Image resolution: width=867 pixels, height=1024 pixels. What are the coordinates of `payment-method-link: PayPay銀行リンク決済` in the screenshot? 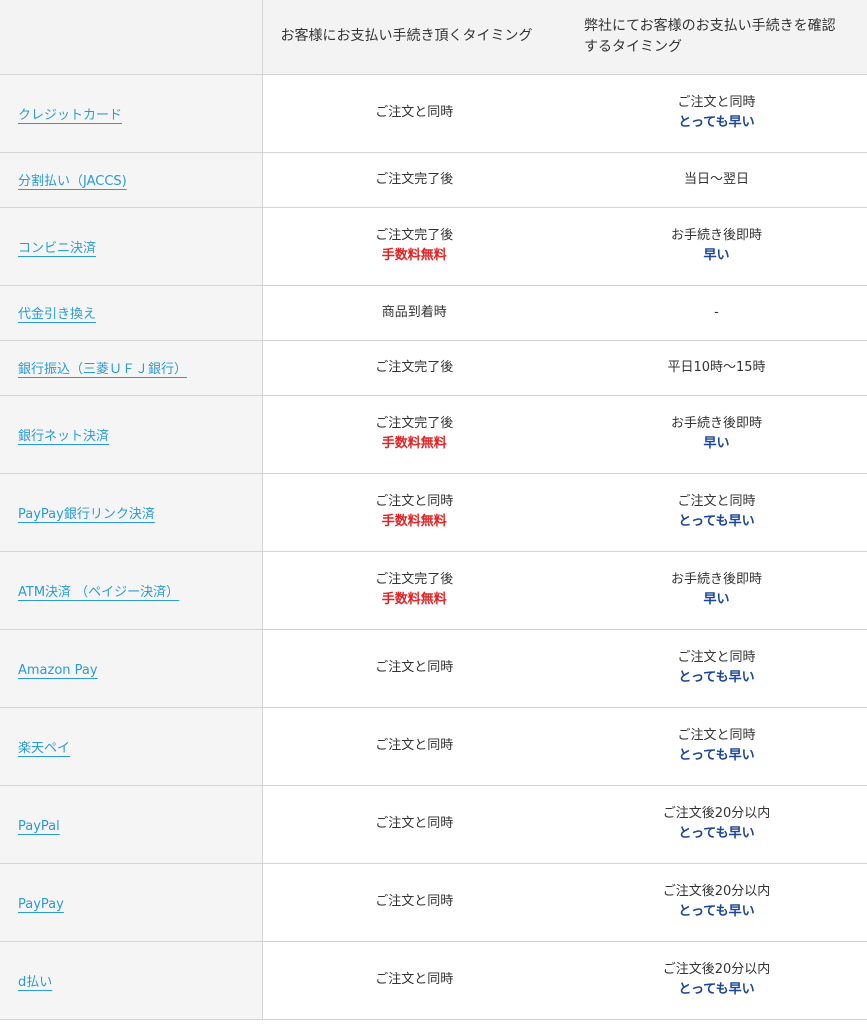 It's located at (86, 514).